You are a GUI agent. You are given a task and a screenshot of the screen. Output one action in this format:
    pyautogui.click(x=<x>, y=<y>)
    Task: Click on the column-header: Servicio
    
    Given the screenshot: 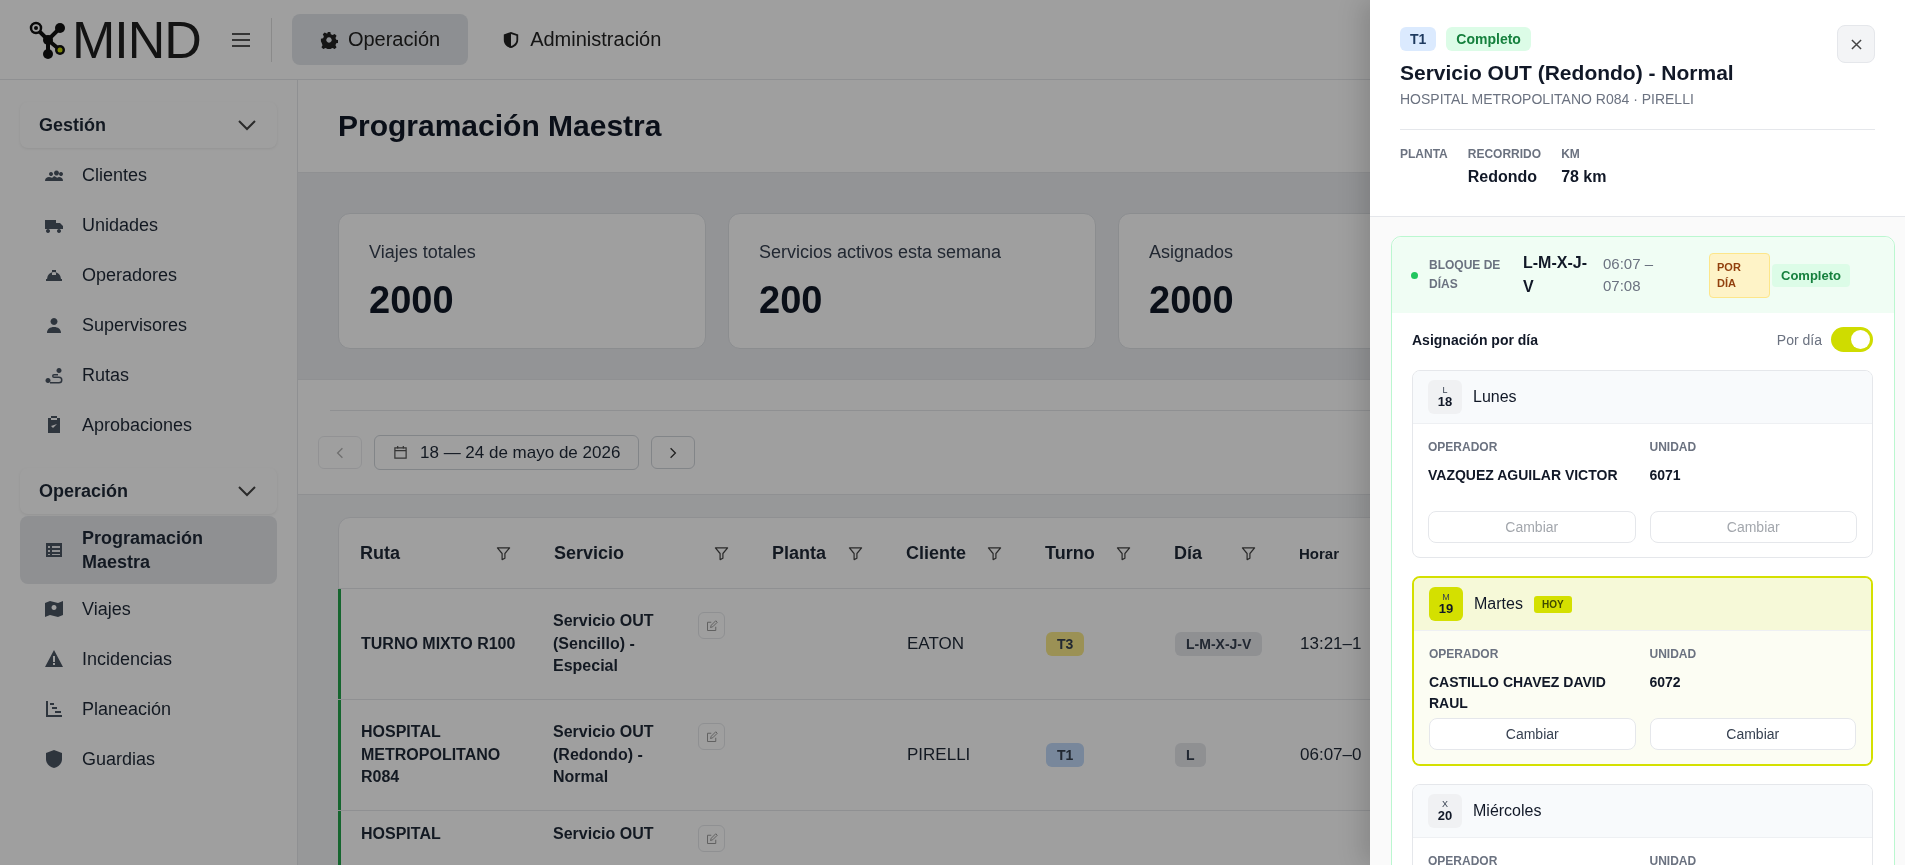 What is the action you would take?
    pyautogui.click(x=589, y=553)
    